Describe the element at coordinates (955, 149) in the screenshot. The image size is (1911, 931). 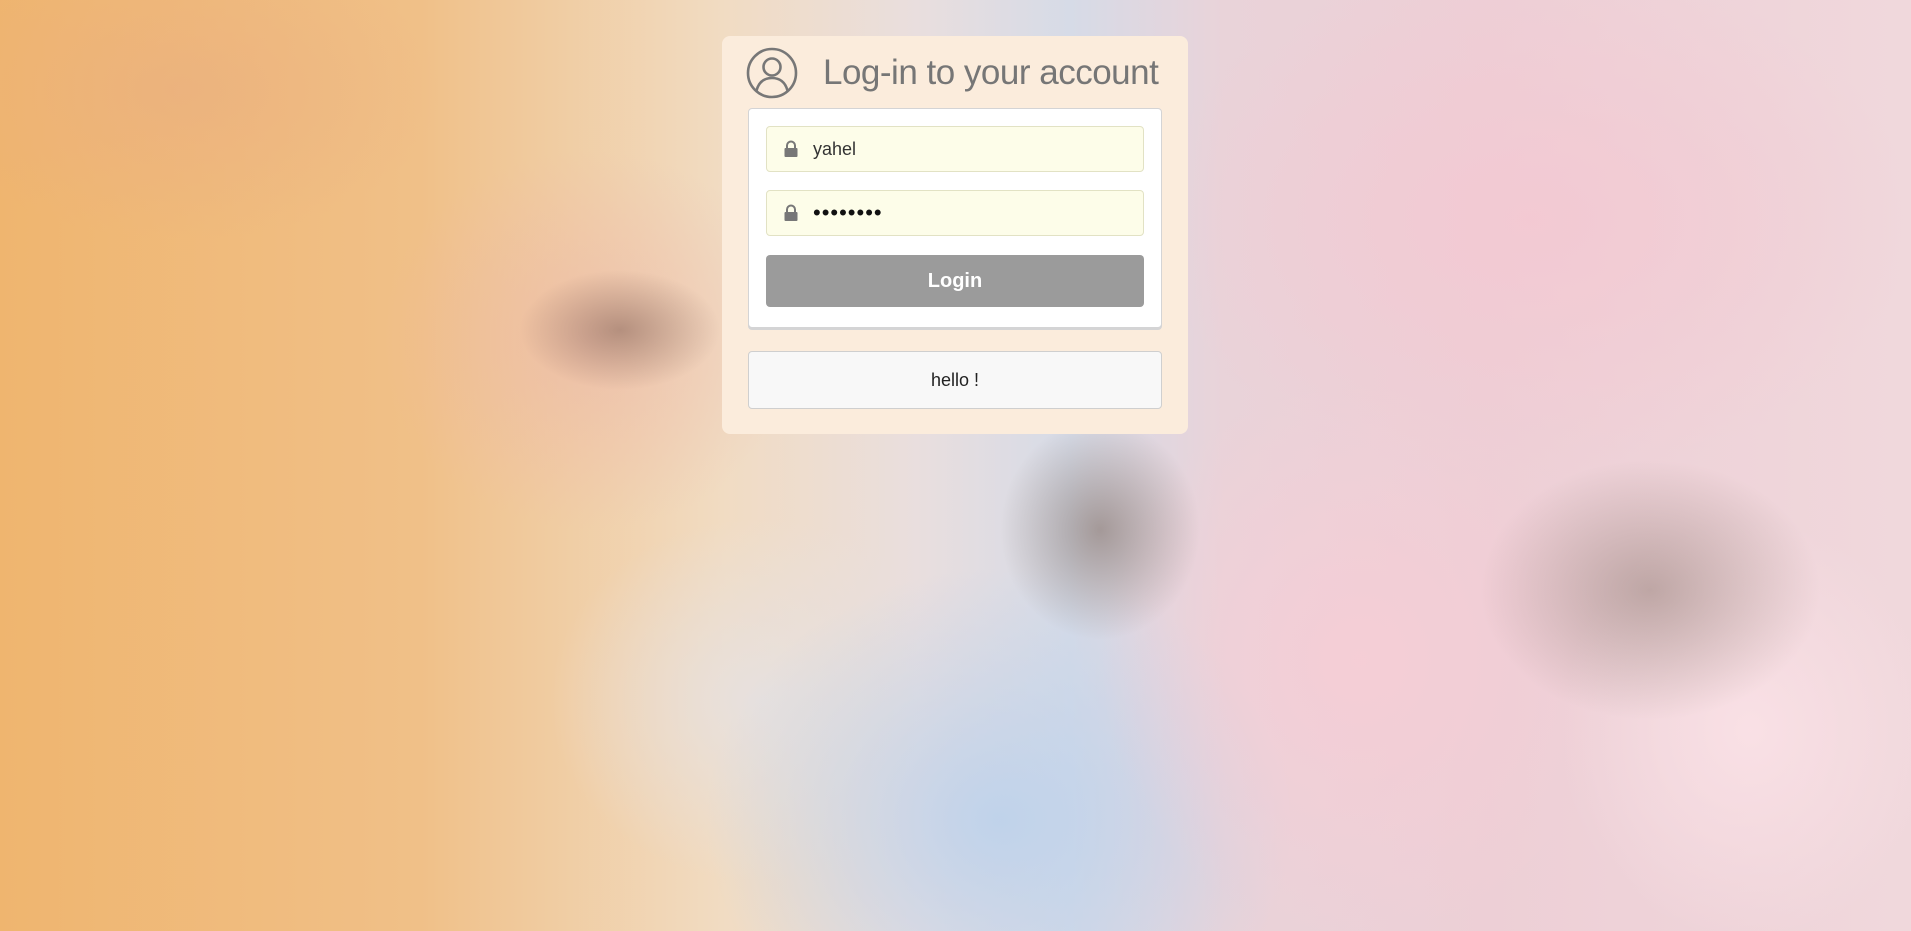
I see `username-field: yahel` at that location.